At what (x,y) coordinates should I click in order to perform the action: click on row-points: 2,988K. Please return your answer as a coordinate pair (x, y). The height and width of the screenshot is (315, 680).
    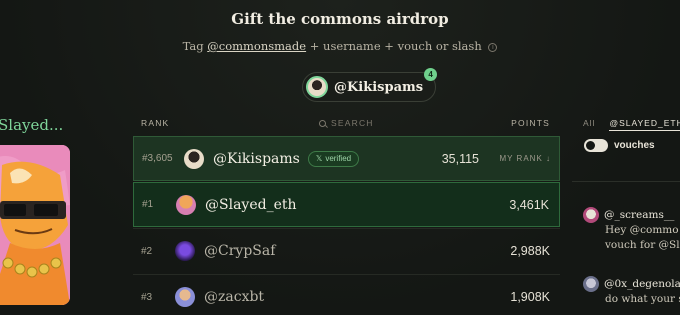
    Looking at the image, I should click on (530, 251).